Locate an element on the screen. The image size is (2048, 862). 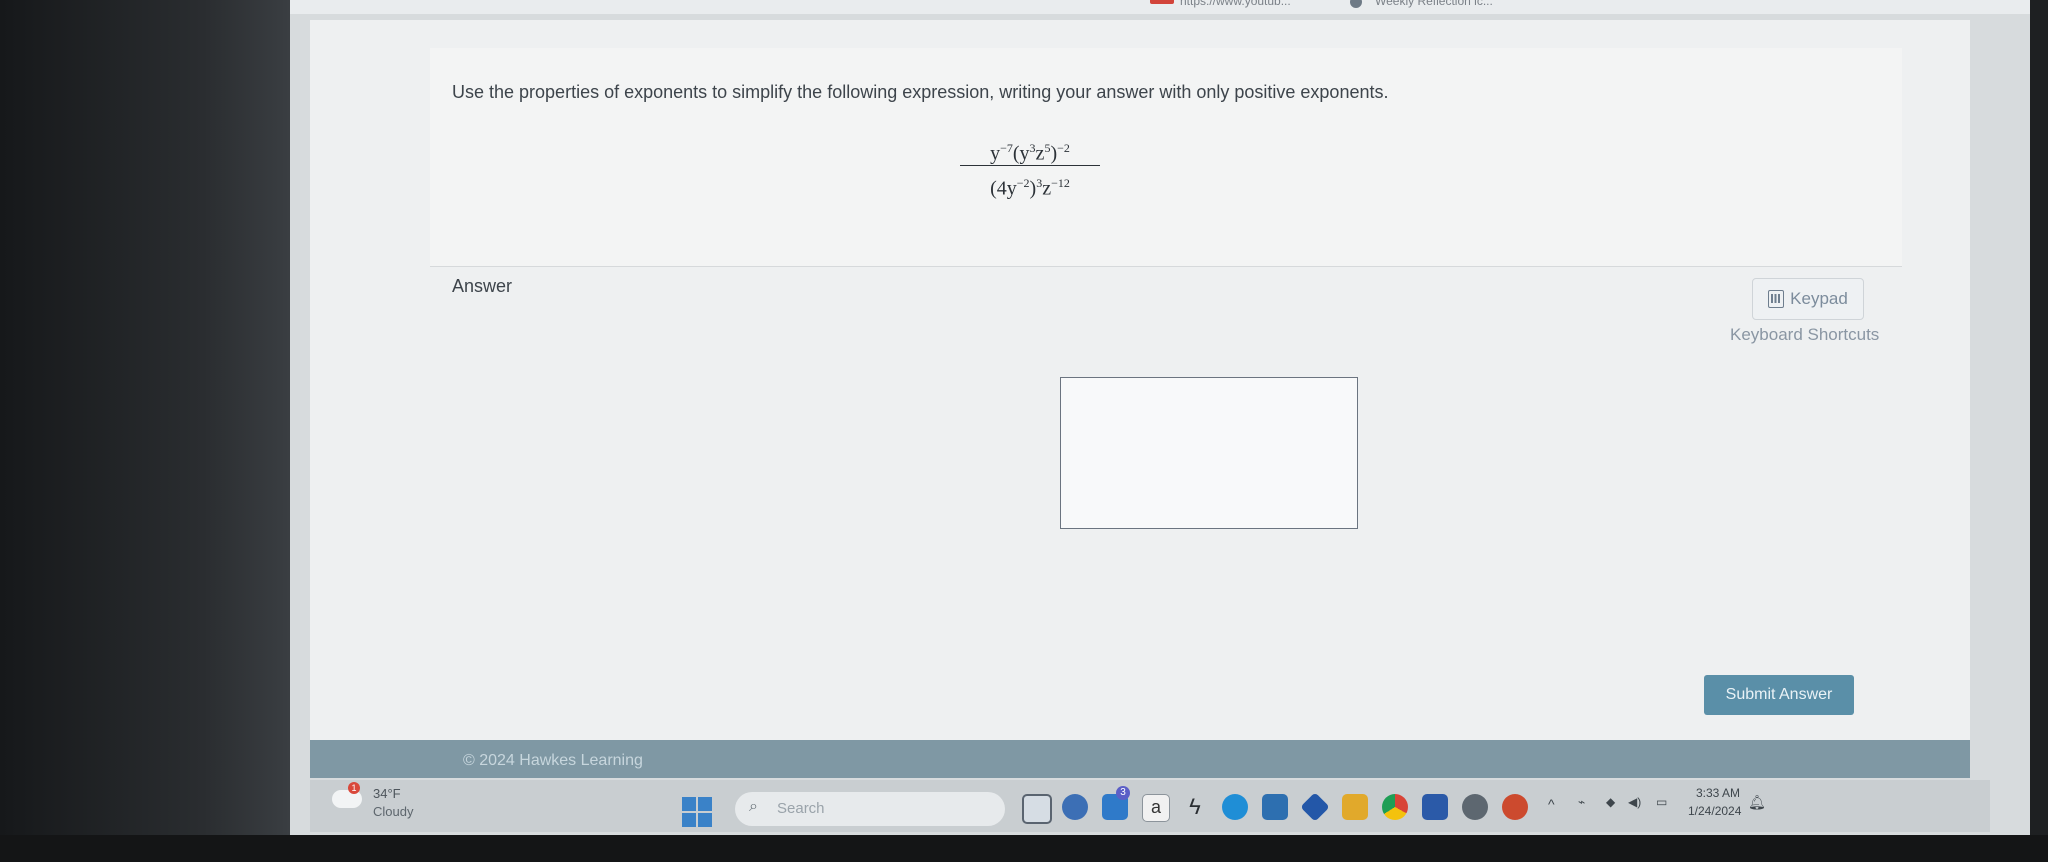
copilot-icon is located at coordinates (1315, 807).